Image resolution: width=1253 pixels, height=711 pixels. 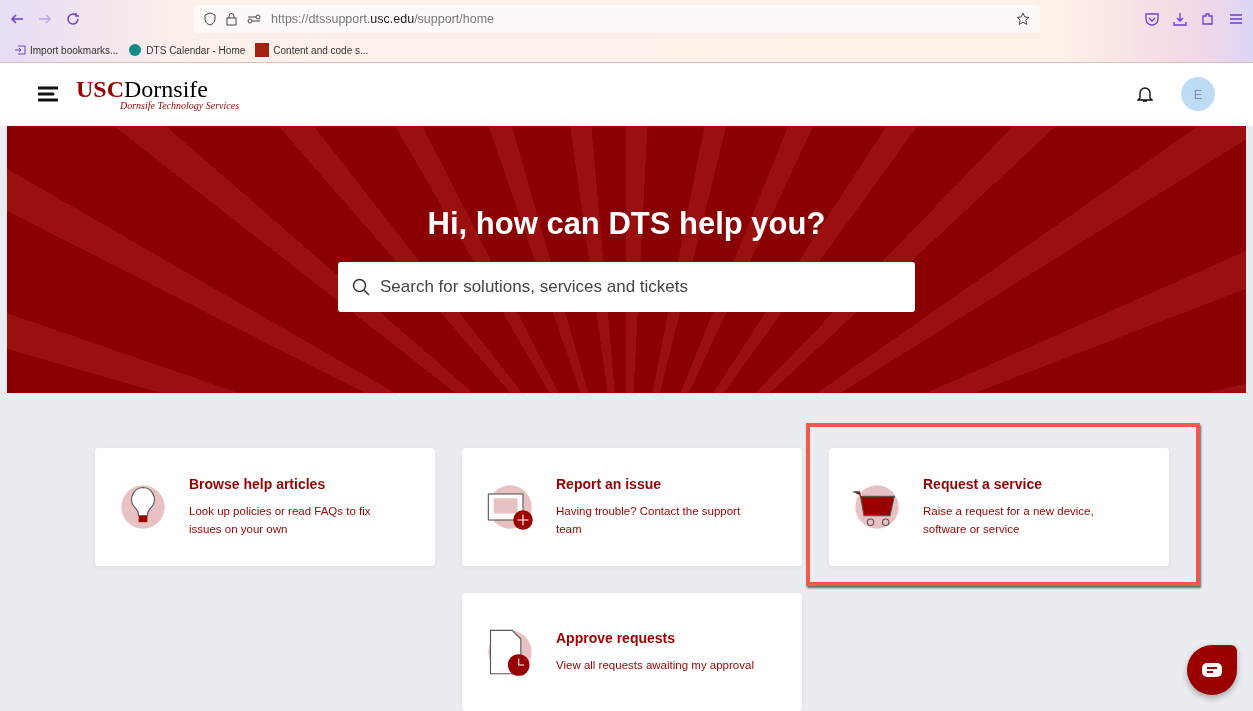 What do you see at coordinates (609, 484) in the screenshot?
I see `card-title: Report an issue` at bounding box center [609, 484].